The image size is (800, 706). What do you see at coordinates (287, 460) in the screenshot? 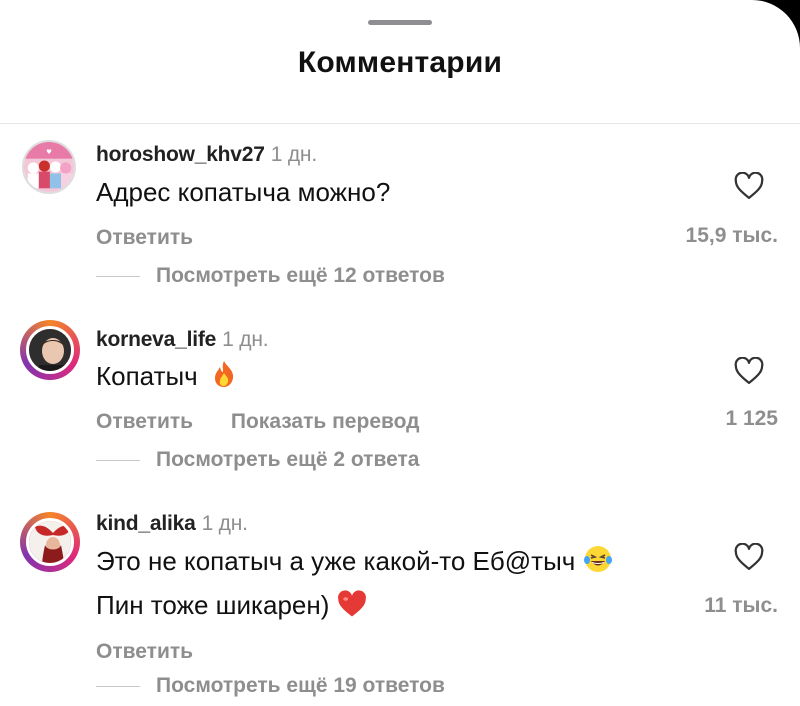
I see `view-replies-label: Посмотреть ещё 2 ответа` at bounding box center [287, 460].